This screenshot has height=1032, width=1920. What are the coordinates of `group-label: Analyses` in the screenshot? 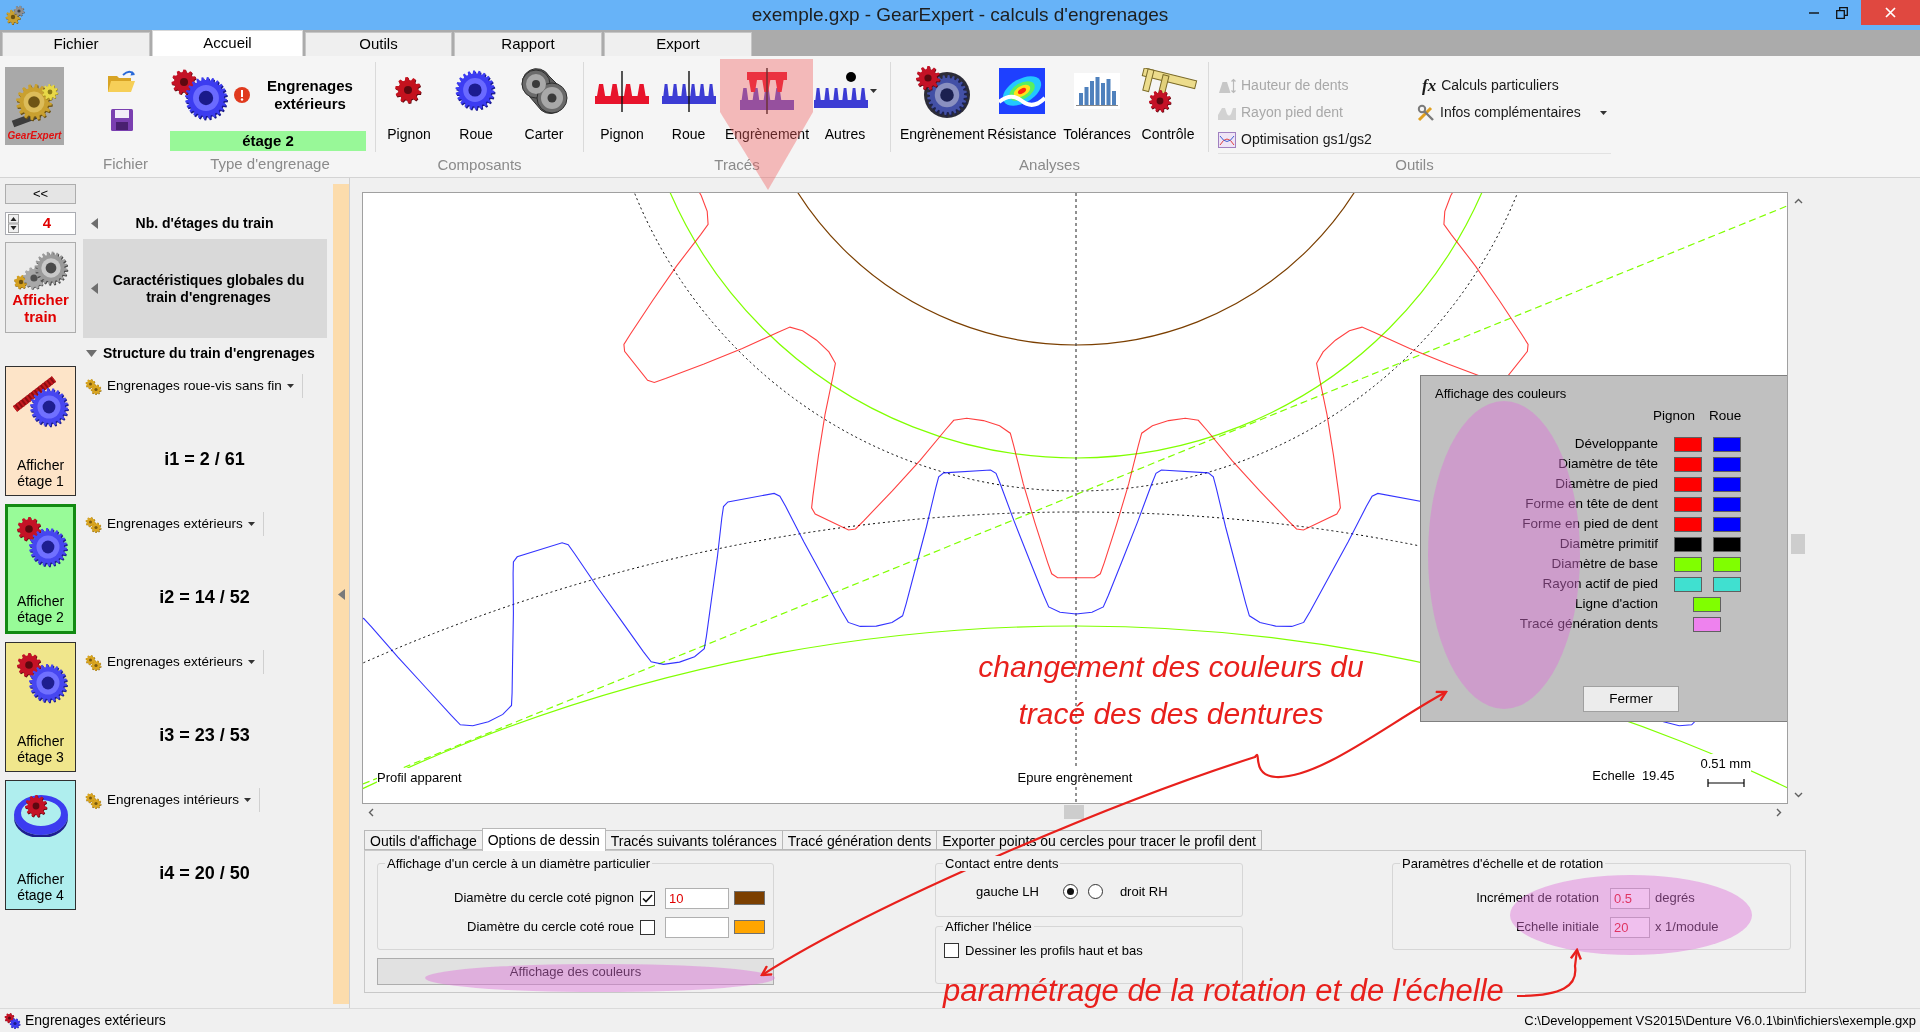 It's located at (1049, 165).